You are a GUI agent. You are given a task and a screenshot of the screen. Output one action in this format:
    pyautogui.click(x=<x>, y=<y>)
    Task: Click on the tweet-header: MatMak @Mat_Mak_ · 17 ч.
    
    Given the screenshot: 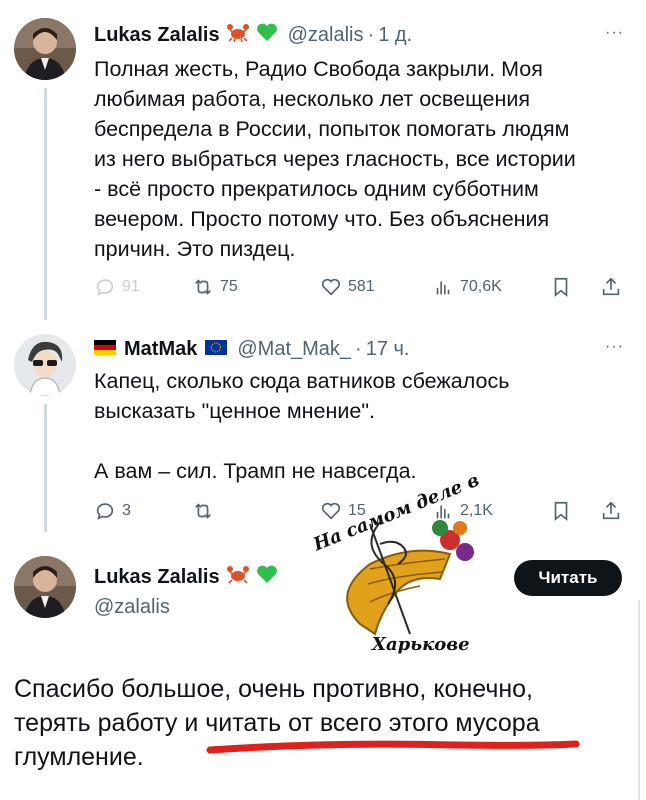 What is the action you would take?
    pyautogui.click(x=251, y=349)
    